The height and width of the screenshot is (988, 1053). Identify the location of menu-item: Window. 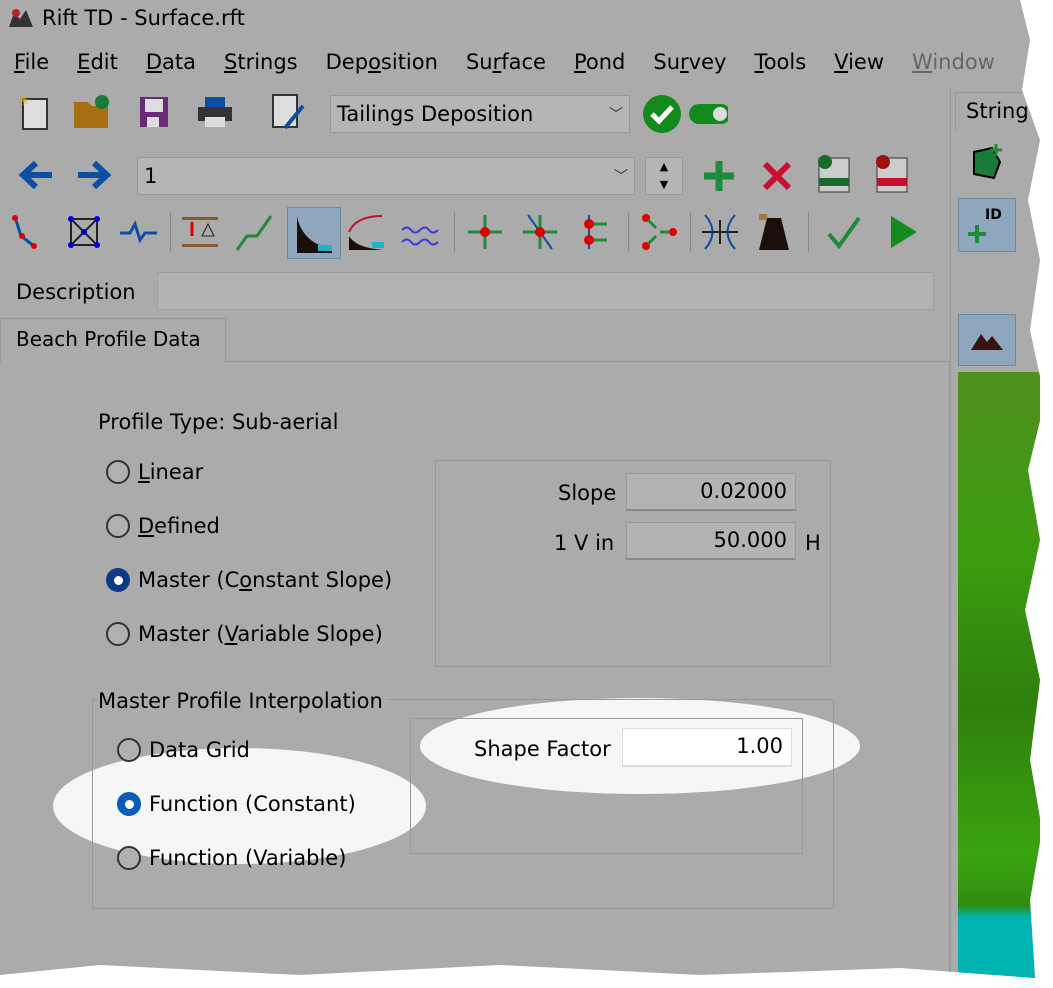
(953, 62).